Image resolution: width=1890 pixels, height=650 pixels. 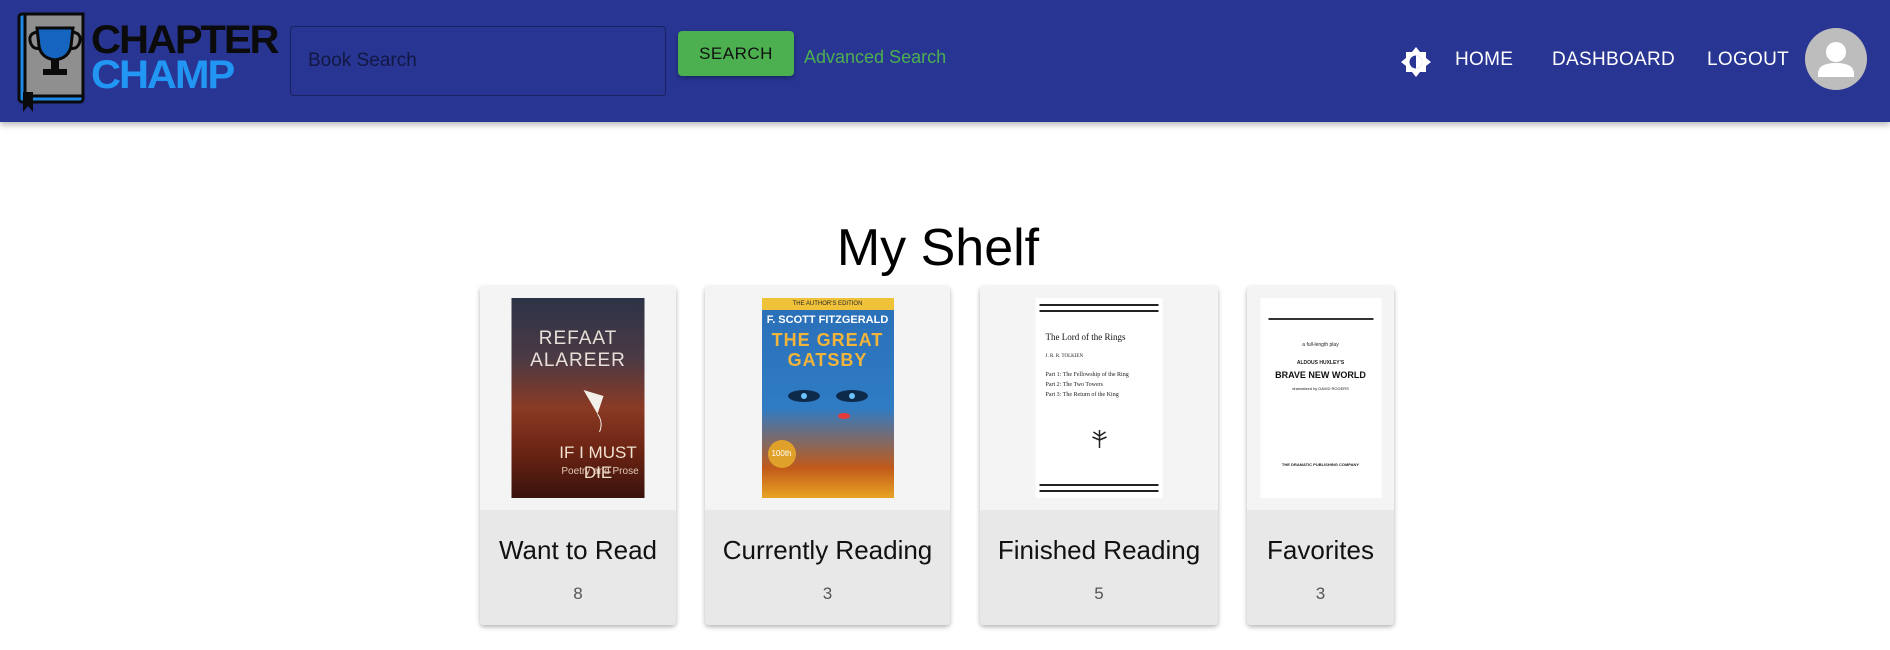 I want to click on trophy-book-icon, so click(x=51, y=62).